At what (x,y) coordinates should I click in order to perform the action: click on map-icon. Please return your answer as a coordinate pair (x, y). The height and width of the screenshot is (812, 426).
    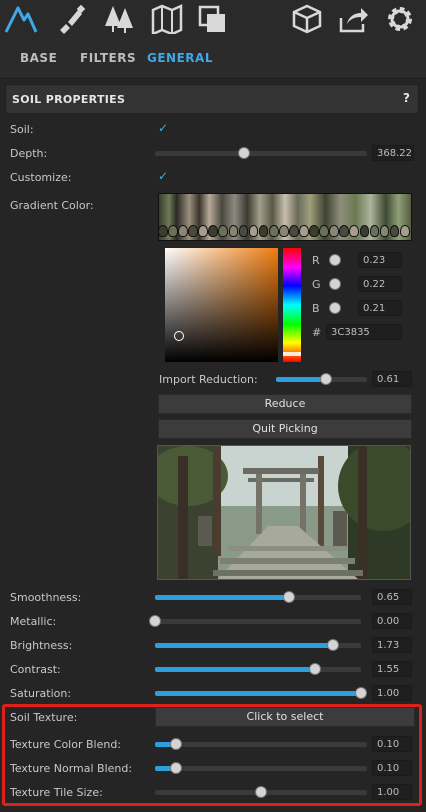
    Looking at the image, I should click on (167, 19).